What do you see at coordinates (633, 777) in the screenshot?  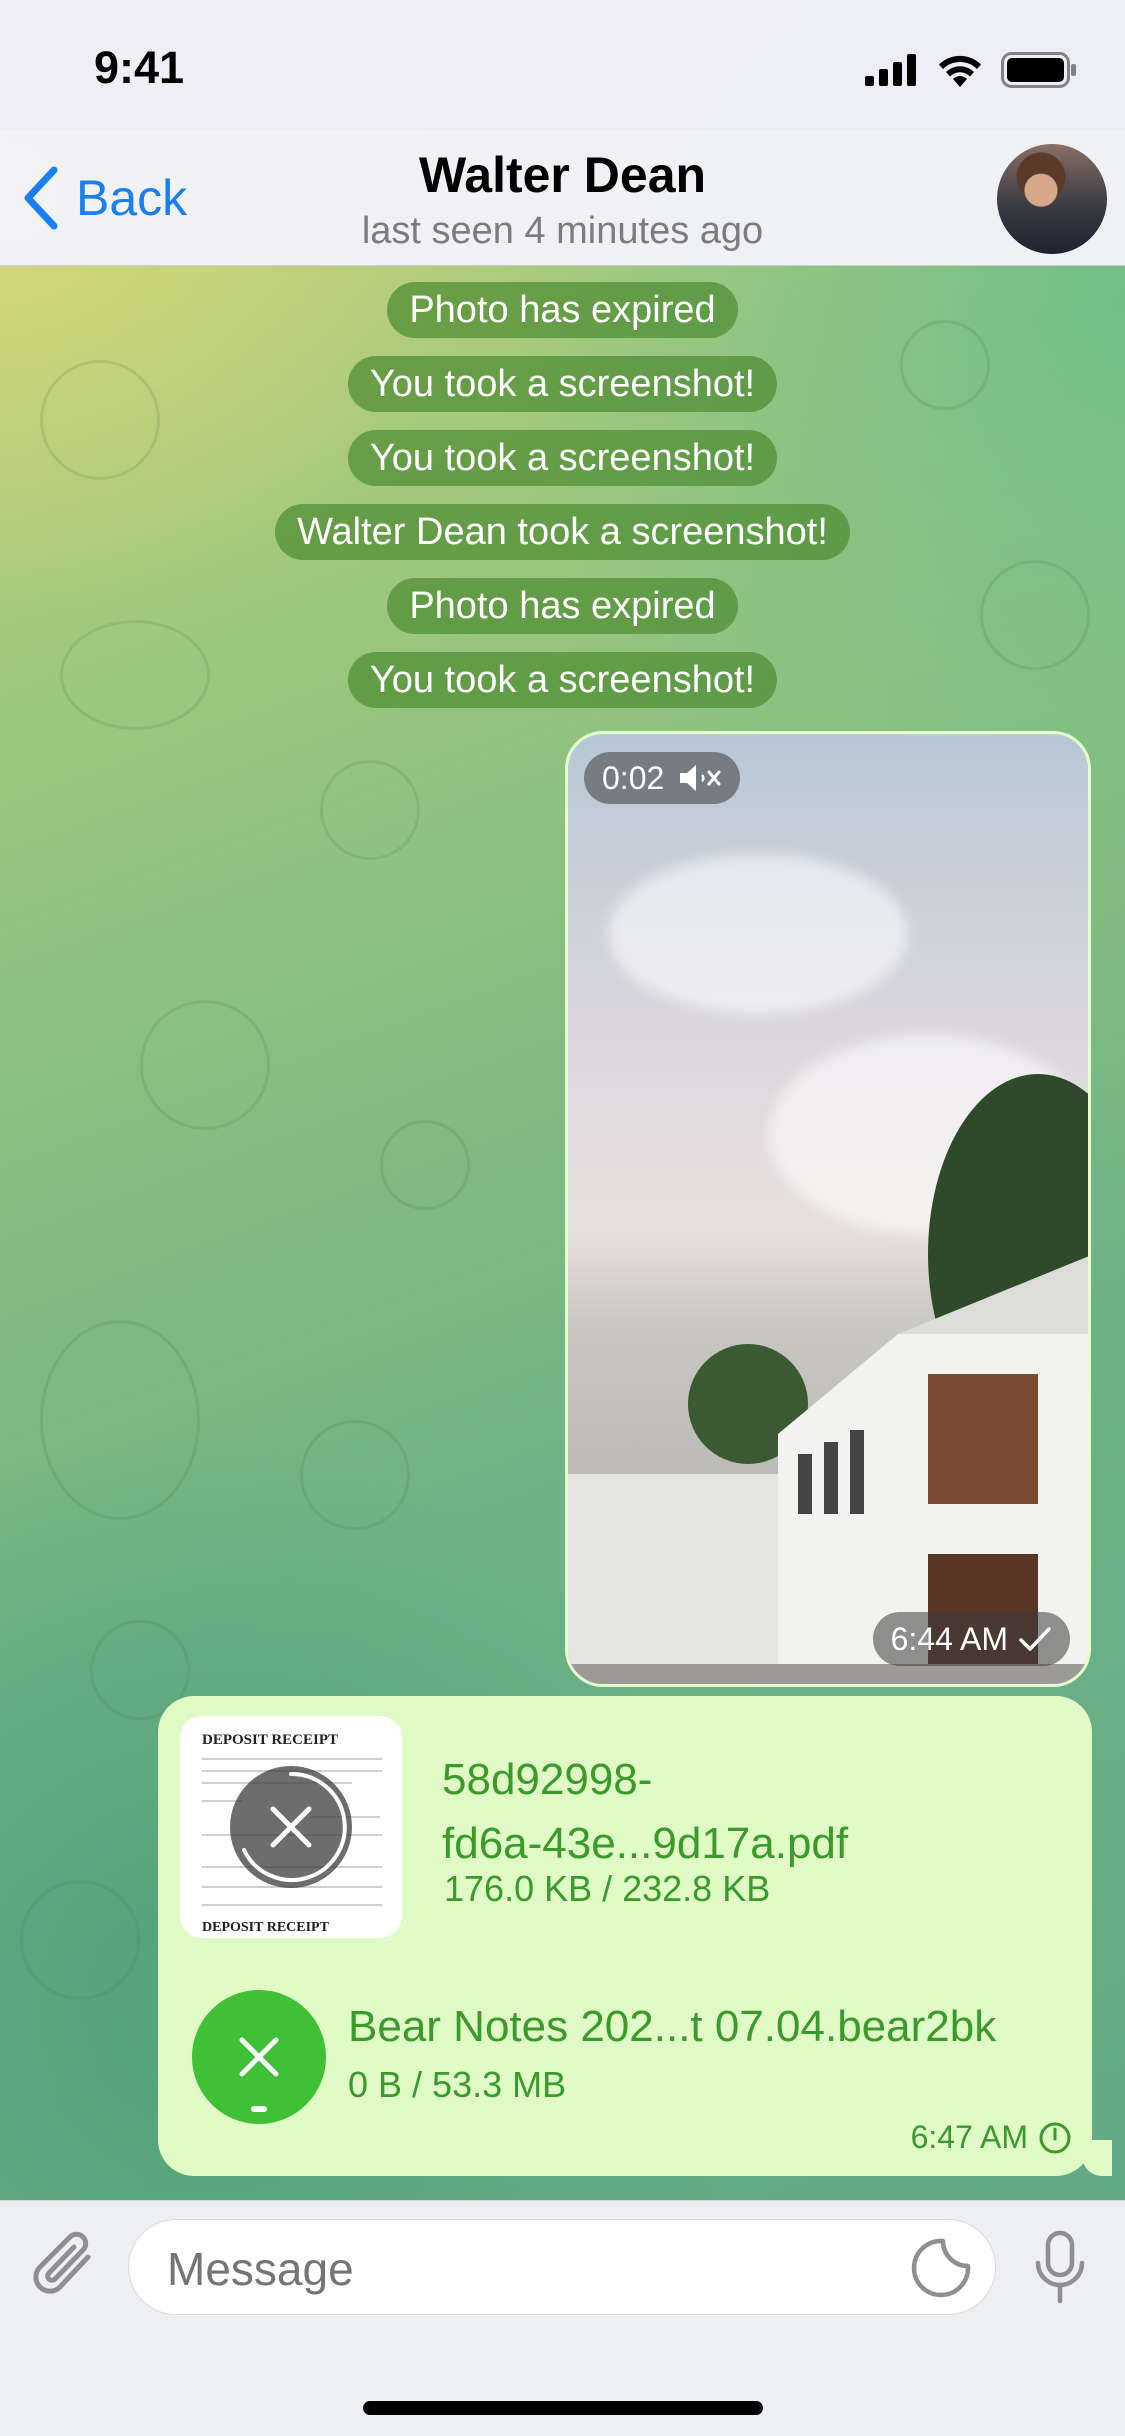 I see `video-duration: 0:02` at bounding box center [633, 777].